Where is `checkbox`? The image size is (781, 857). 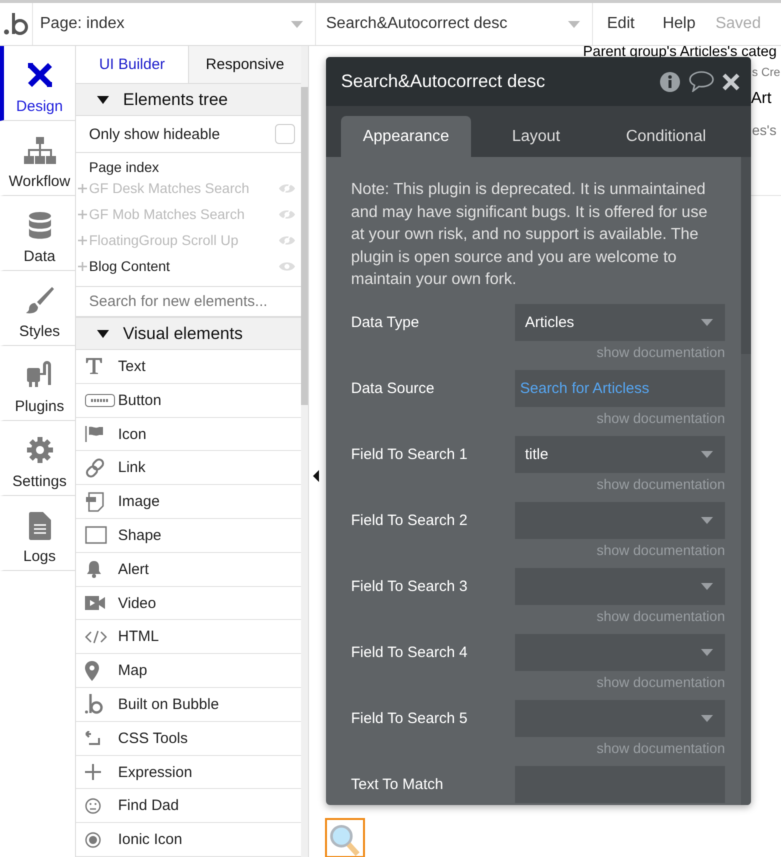 checkbox is located at coordinates (285, 134).